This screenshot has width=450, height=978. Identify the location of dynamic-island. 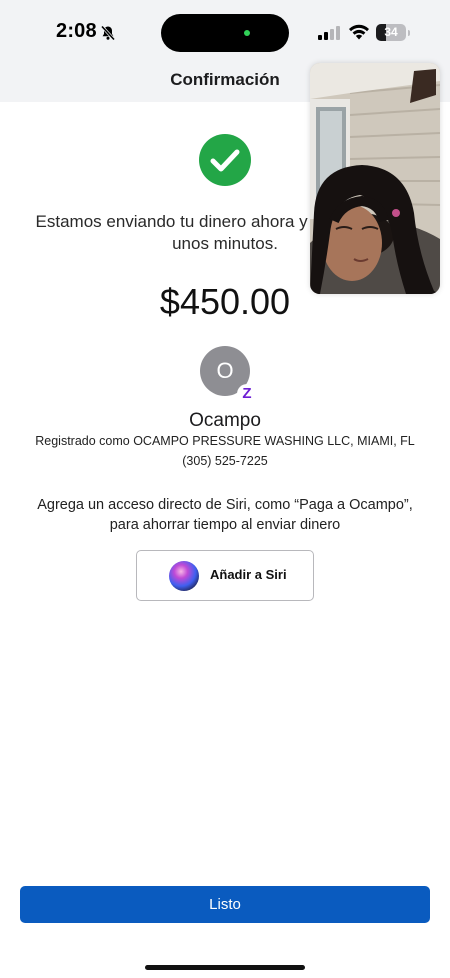
(225, 33).